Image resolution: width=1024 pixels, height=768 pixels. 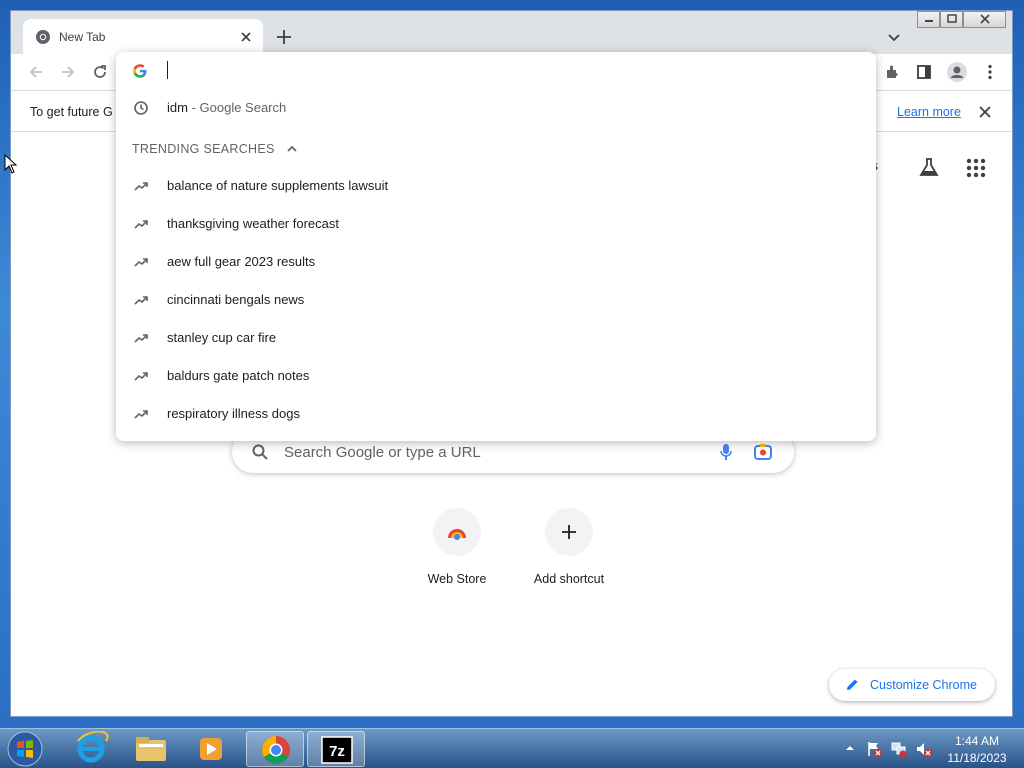 What do you see at coordinates (203, 149) in the screenshot?
I see `trending-searches-header: TRENDING SEARCHES` at bounding box center [203, 149].